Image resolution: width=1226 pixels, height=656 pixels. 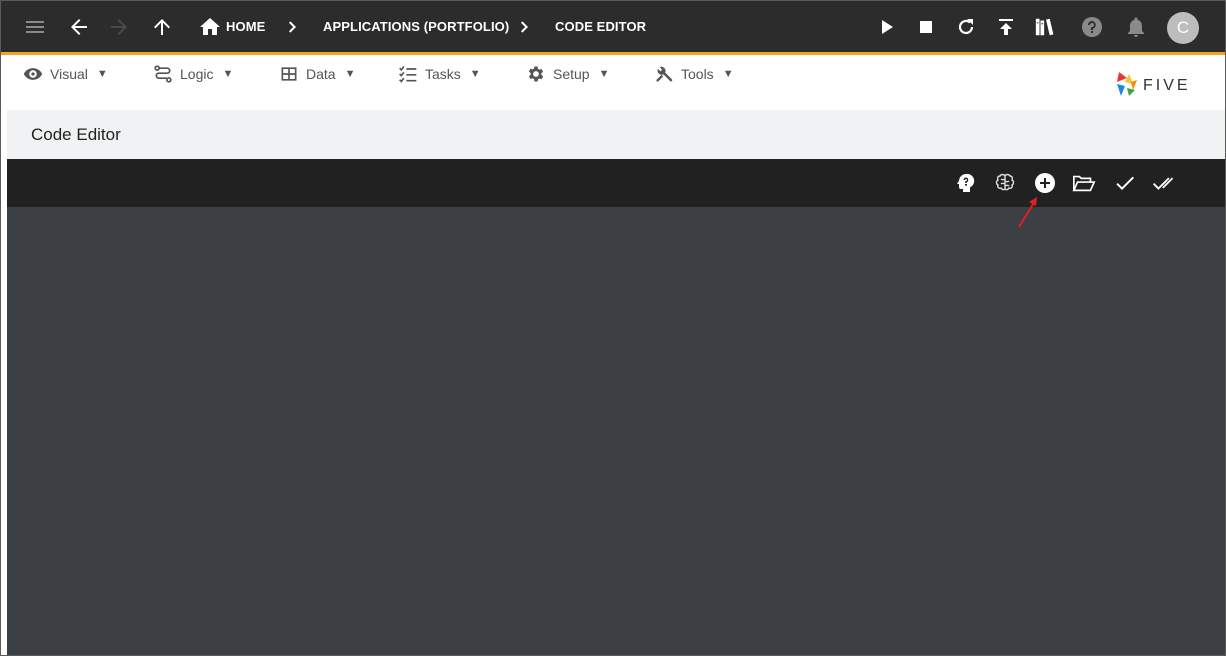 What do you see at coordinates (1028, 213) in the screenshot?
I see `annotation-arrow-icon` at bounding box center [1028, 213].